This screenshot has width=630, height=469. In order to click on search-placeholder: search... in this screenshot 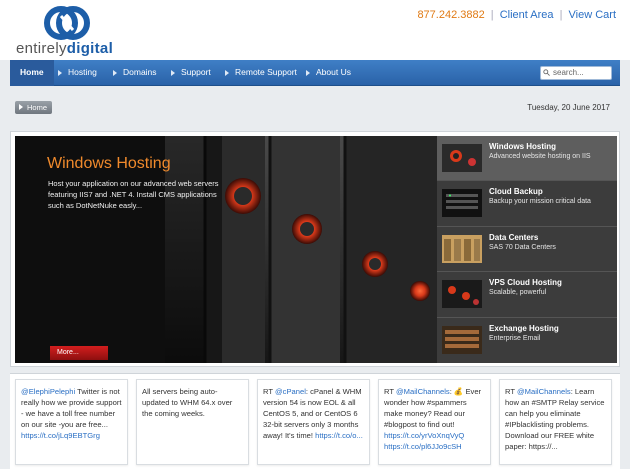, I will do `click(568, 72)`.